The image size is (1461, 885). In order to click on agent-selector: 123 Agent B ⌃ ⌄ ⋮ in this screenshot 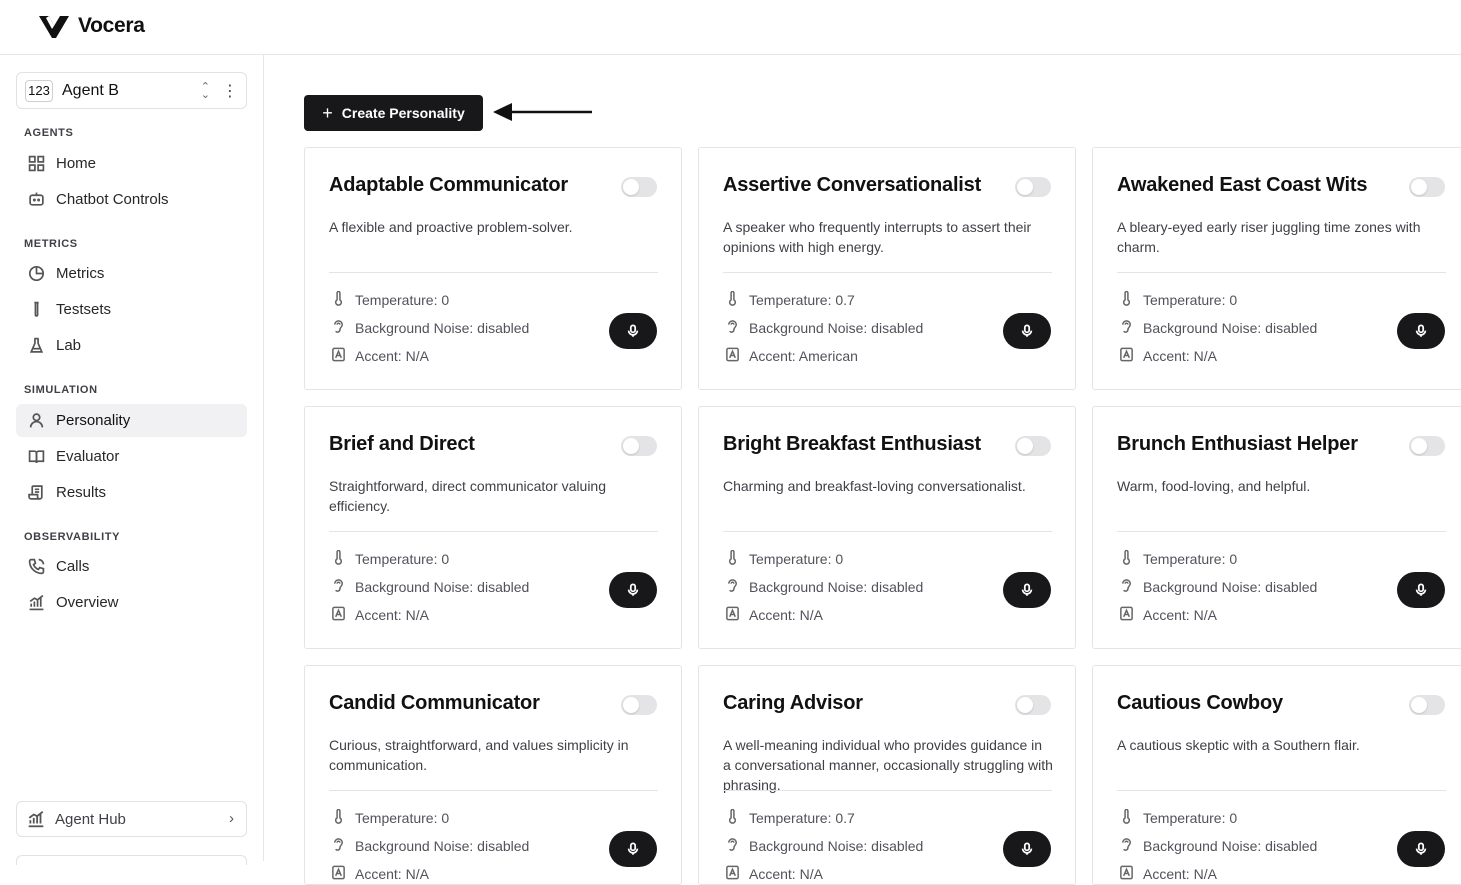, I will do `click(131, 90)`.